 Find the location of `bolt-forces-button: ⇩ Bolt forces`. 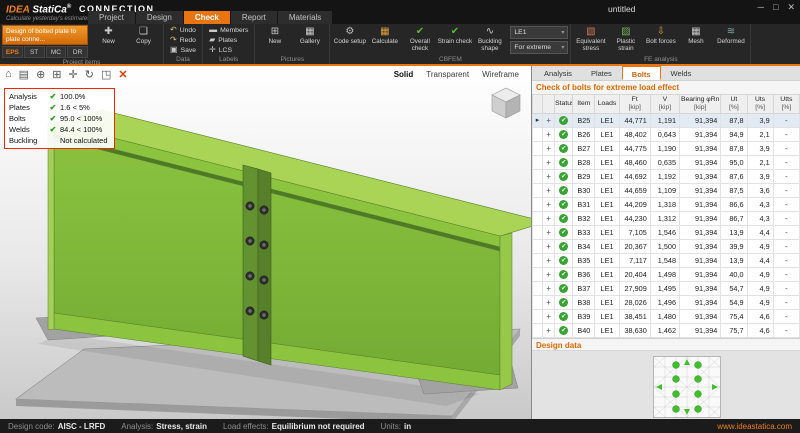

bolt-forces-button: ⇩ Bolt forces is located at coordinates (660, 40).